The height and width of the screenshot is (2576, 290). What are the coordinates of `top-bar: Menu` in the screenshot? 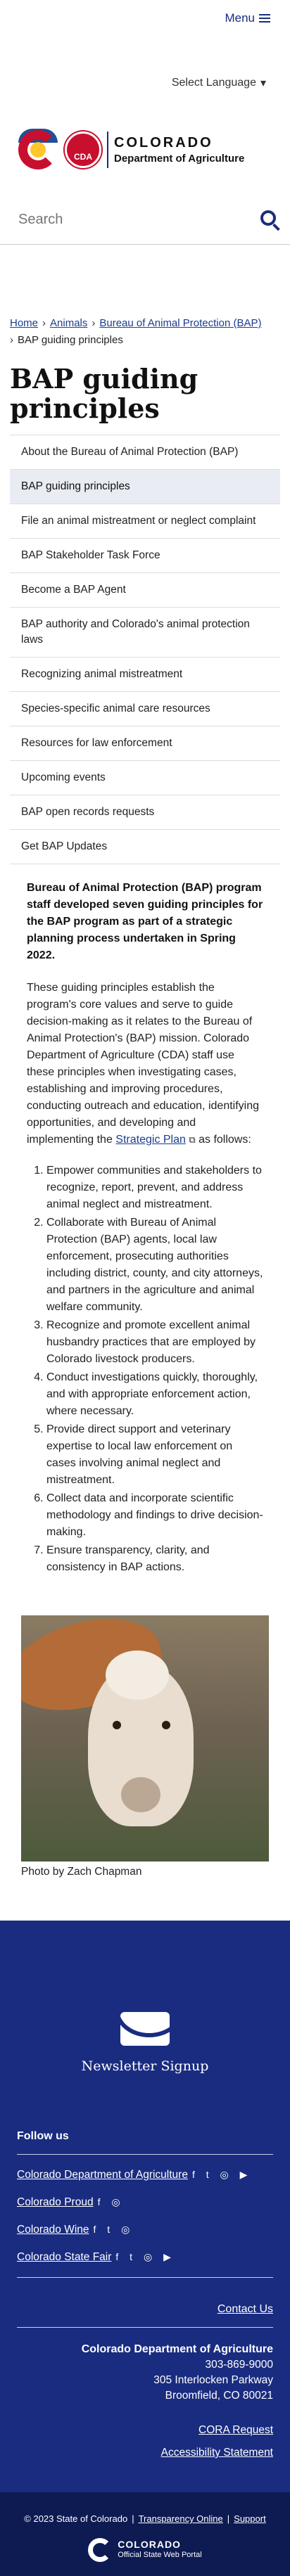 It's located at (145, 18).